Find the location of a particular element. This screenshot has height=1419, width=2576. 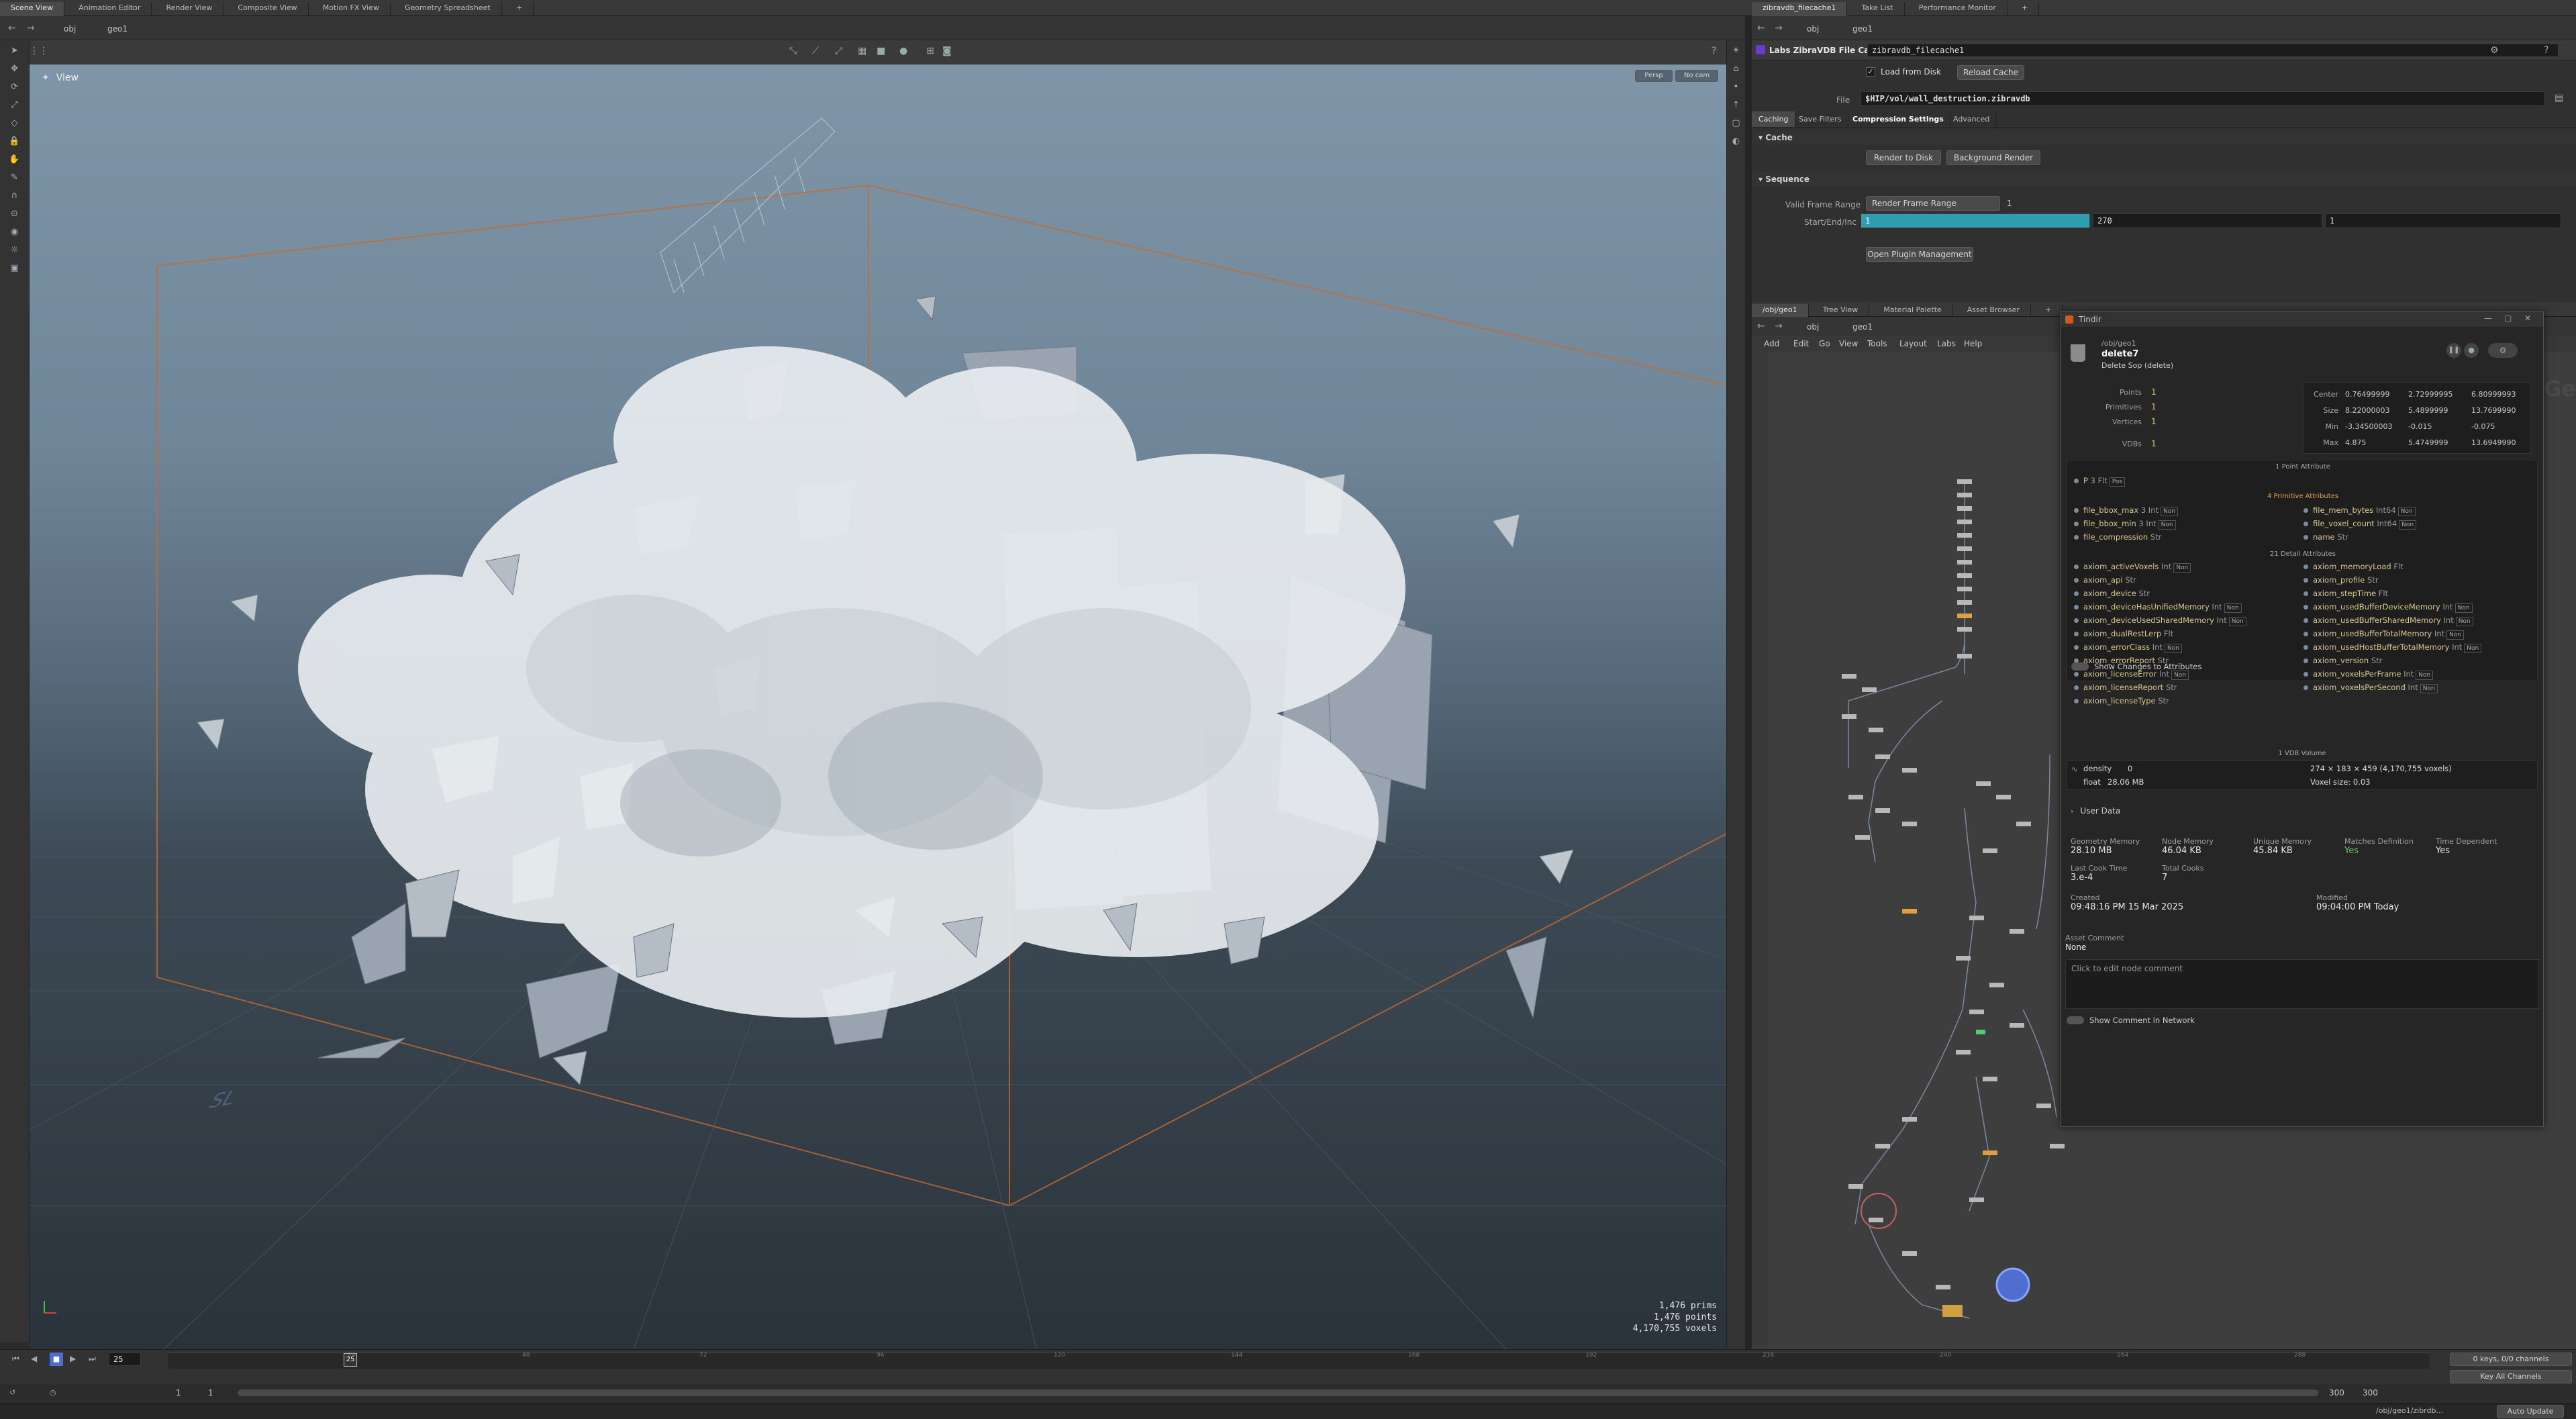

attr-row: axiom_usedHostBufferTotalMemory Int Non is located at coordinates (2390, 647).